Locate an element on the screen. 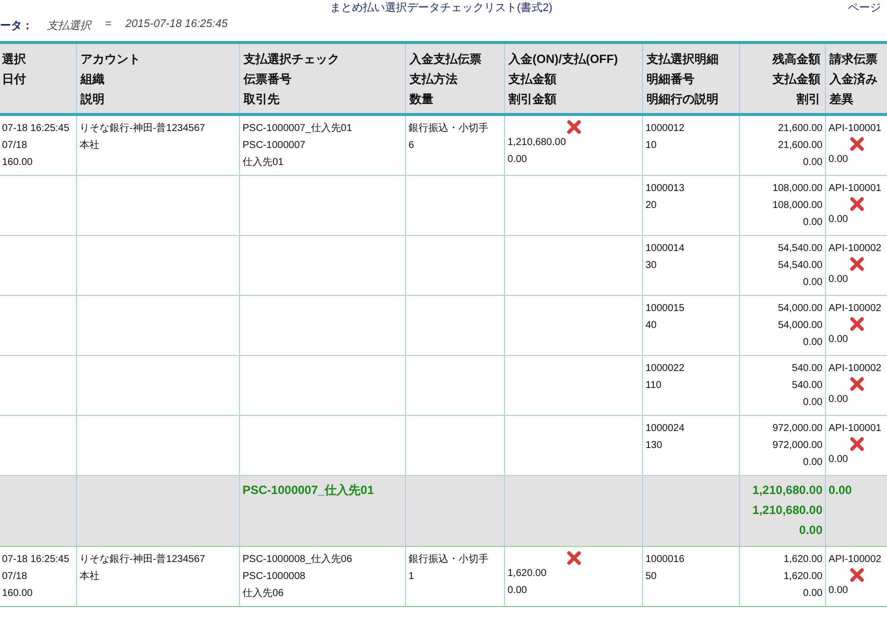 The image size is (887, 619). cell-text: 30 is located at coordinates (652, 266).